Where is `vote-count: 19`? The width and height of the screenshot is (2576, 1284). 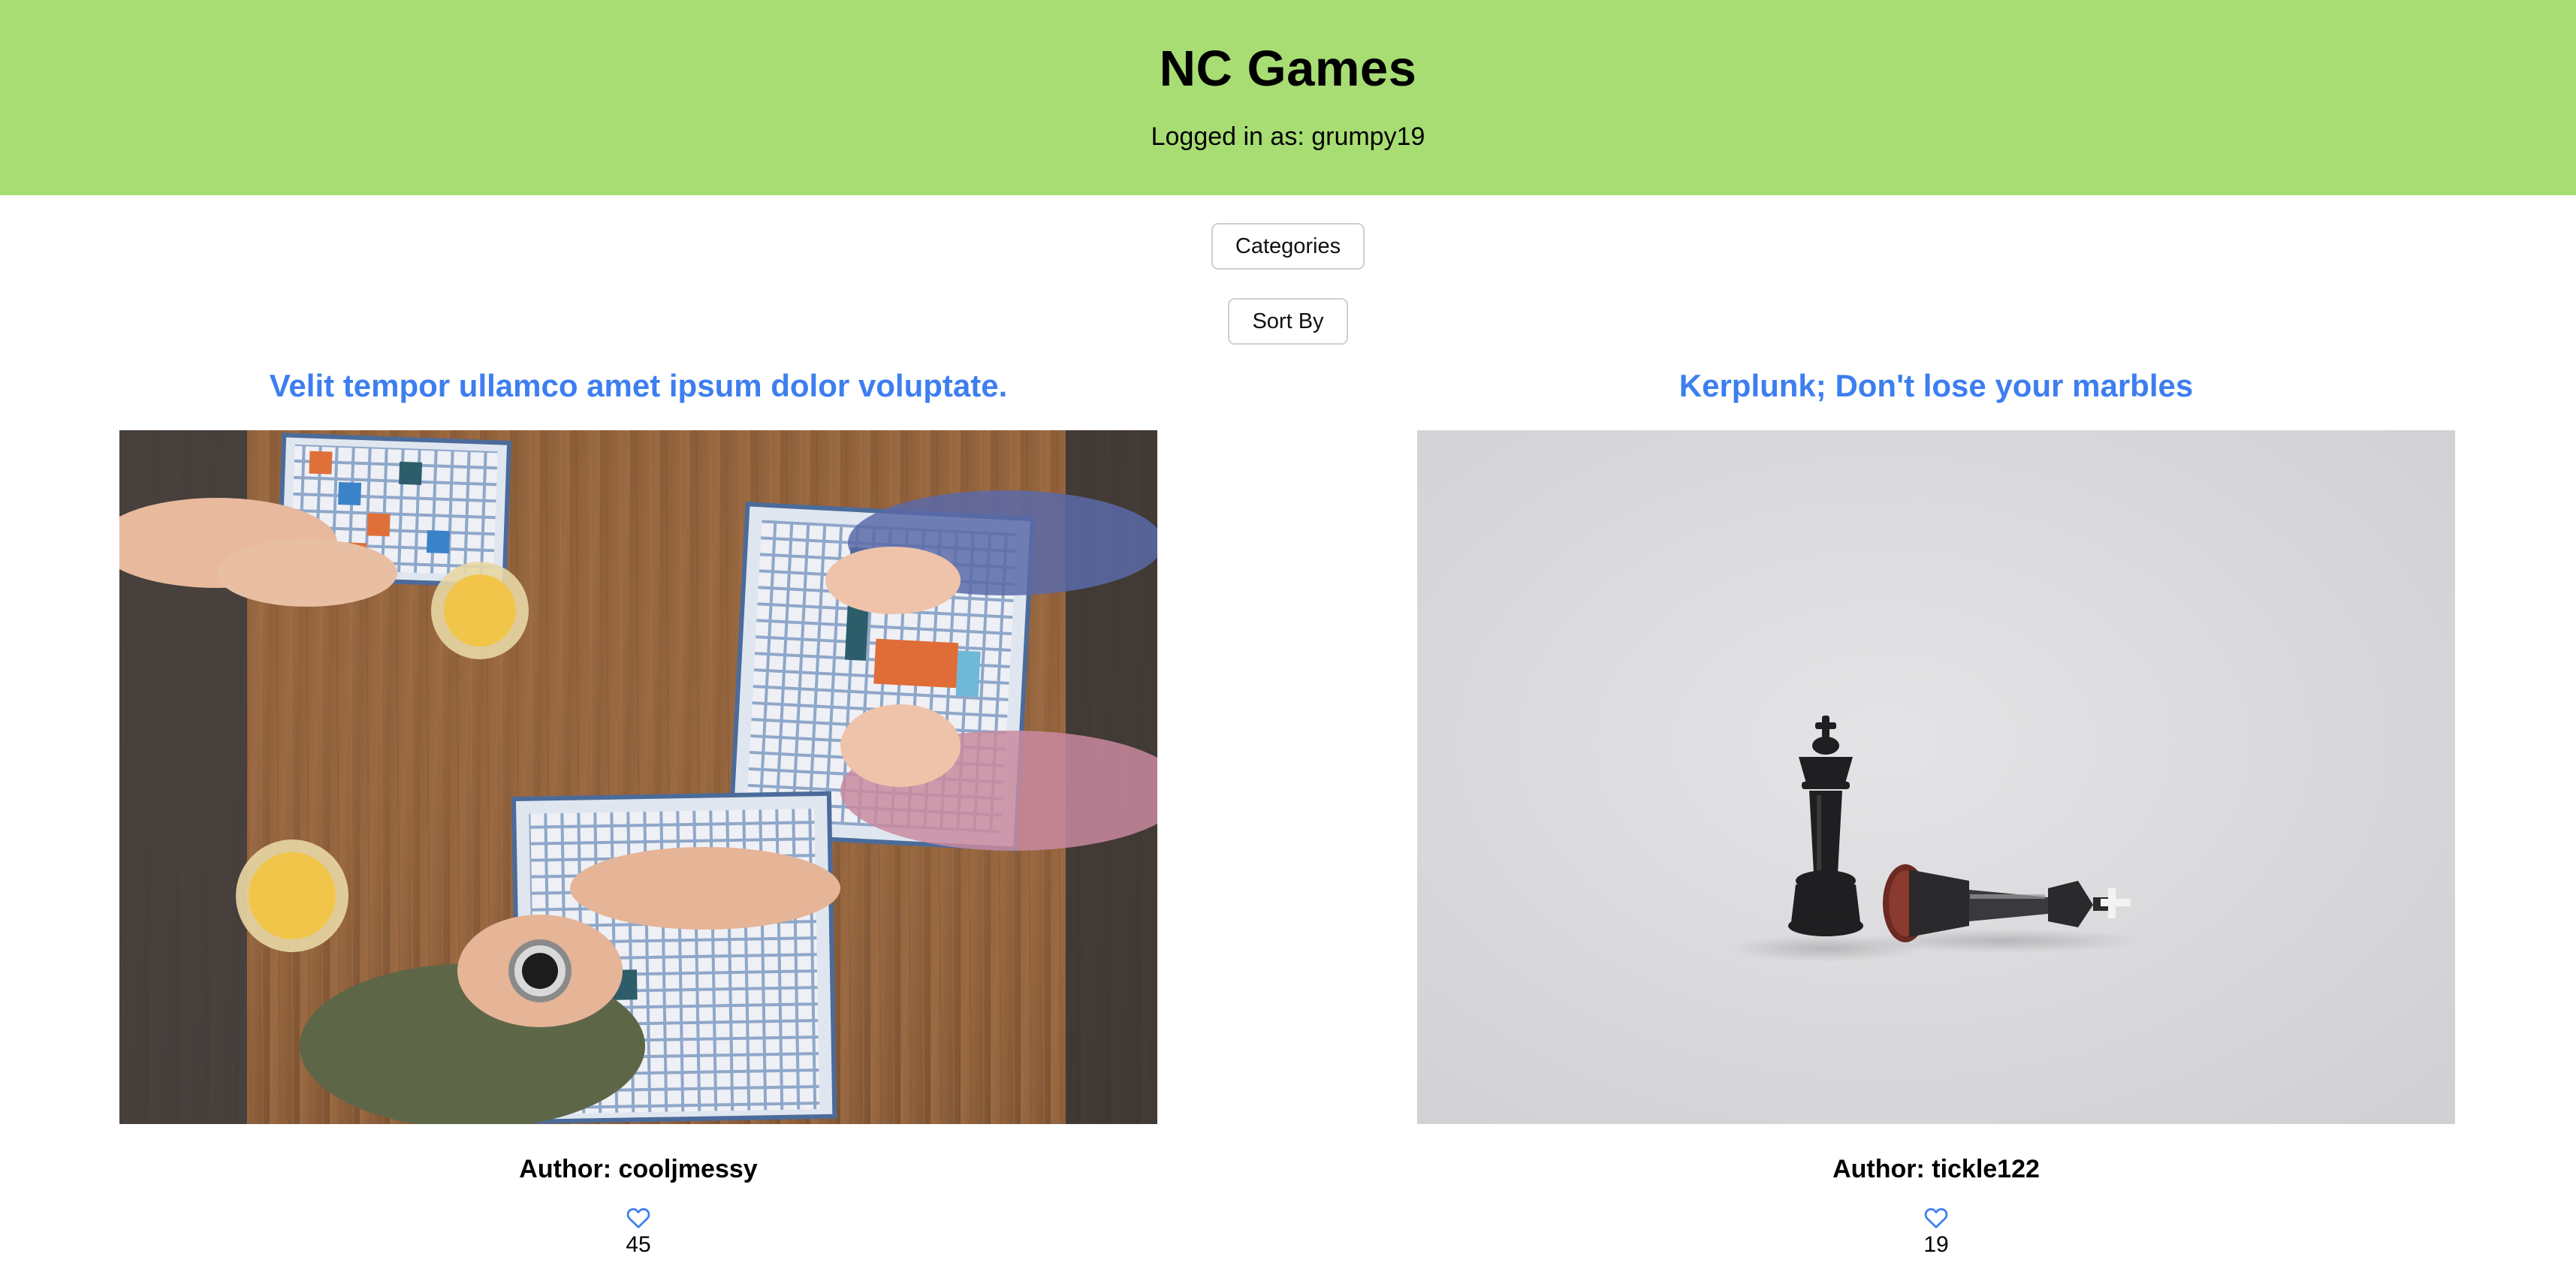
vote-count: 19 is located at coordinates (1936, 1244).